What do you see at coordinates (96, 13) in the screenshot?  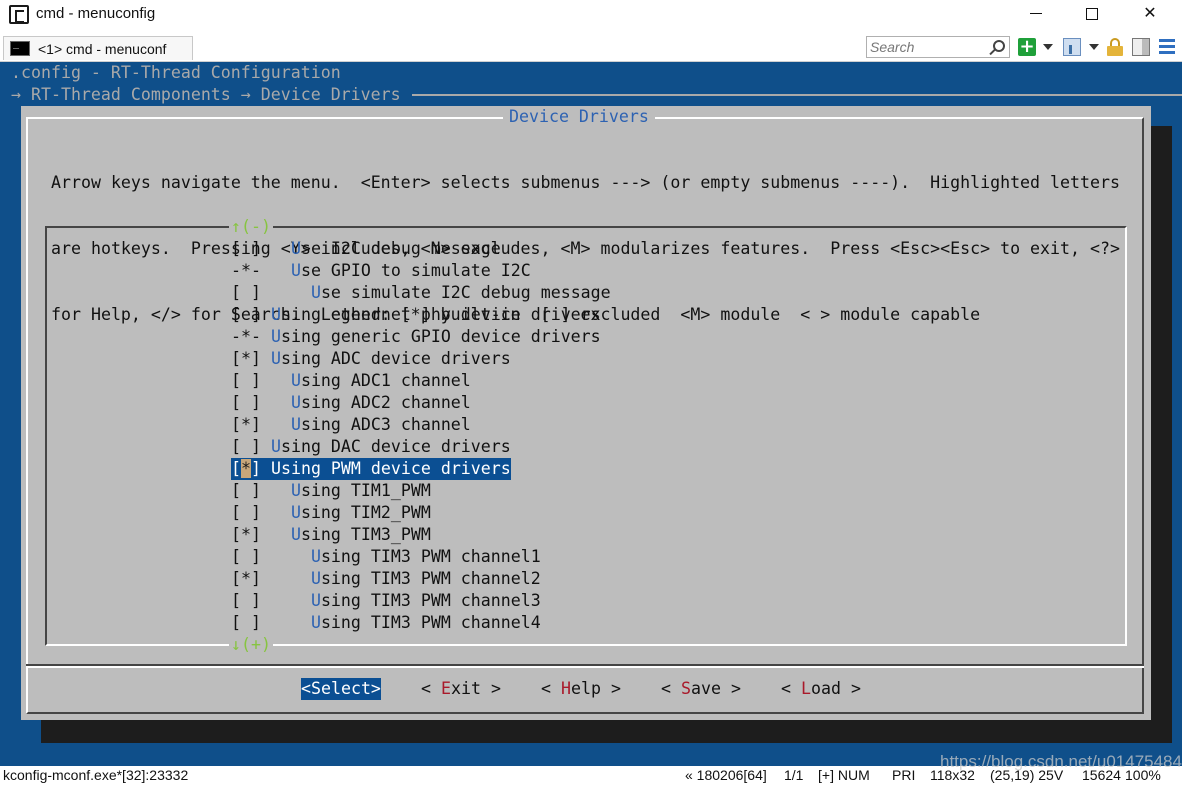 I see `window-title: cmd - menuconfig` at bounding box center [96, 13].